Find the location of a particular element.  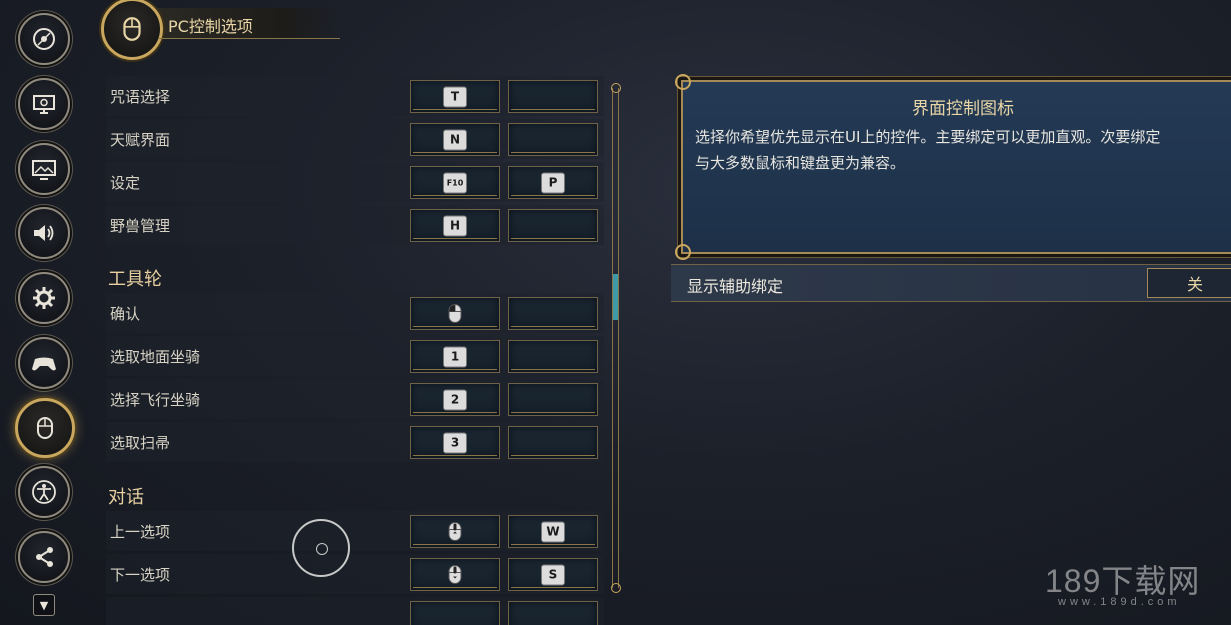

key-cap: 3 is located at coordinates (455, 442).